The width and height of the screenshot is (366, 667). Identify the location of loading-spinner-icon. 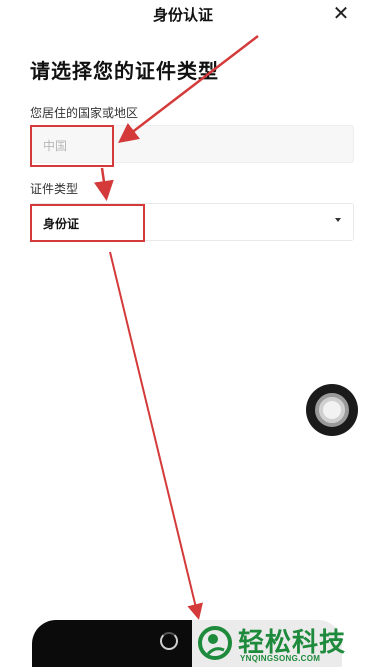
(169, 641).